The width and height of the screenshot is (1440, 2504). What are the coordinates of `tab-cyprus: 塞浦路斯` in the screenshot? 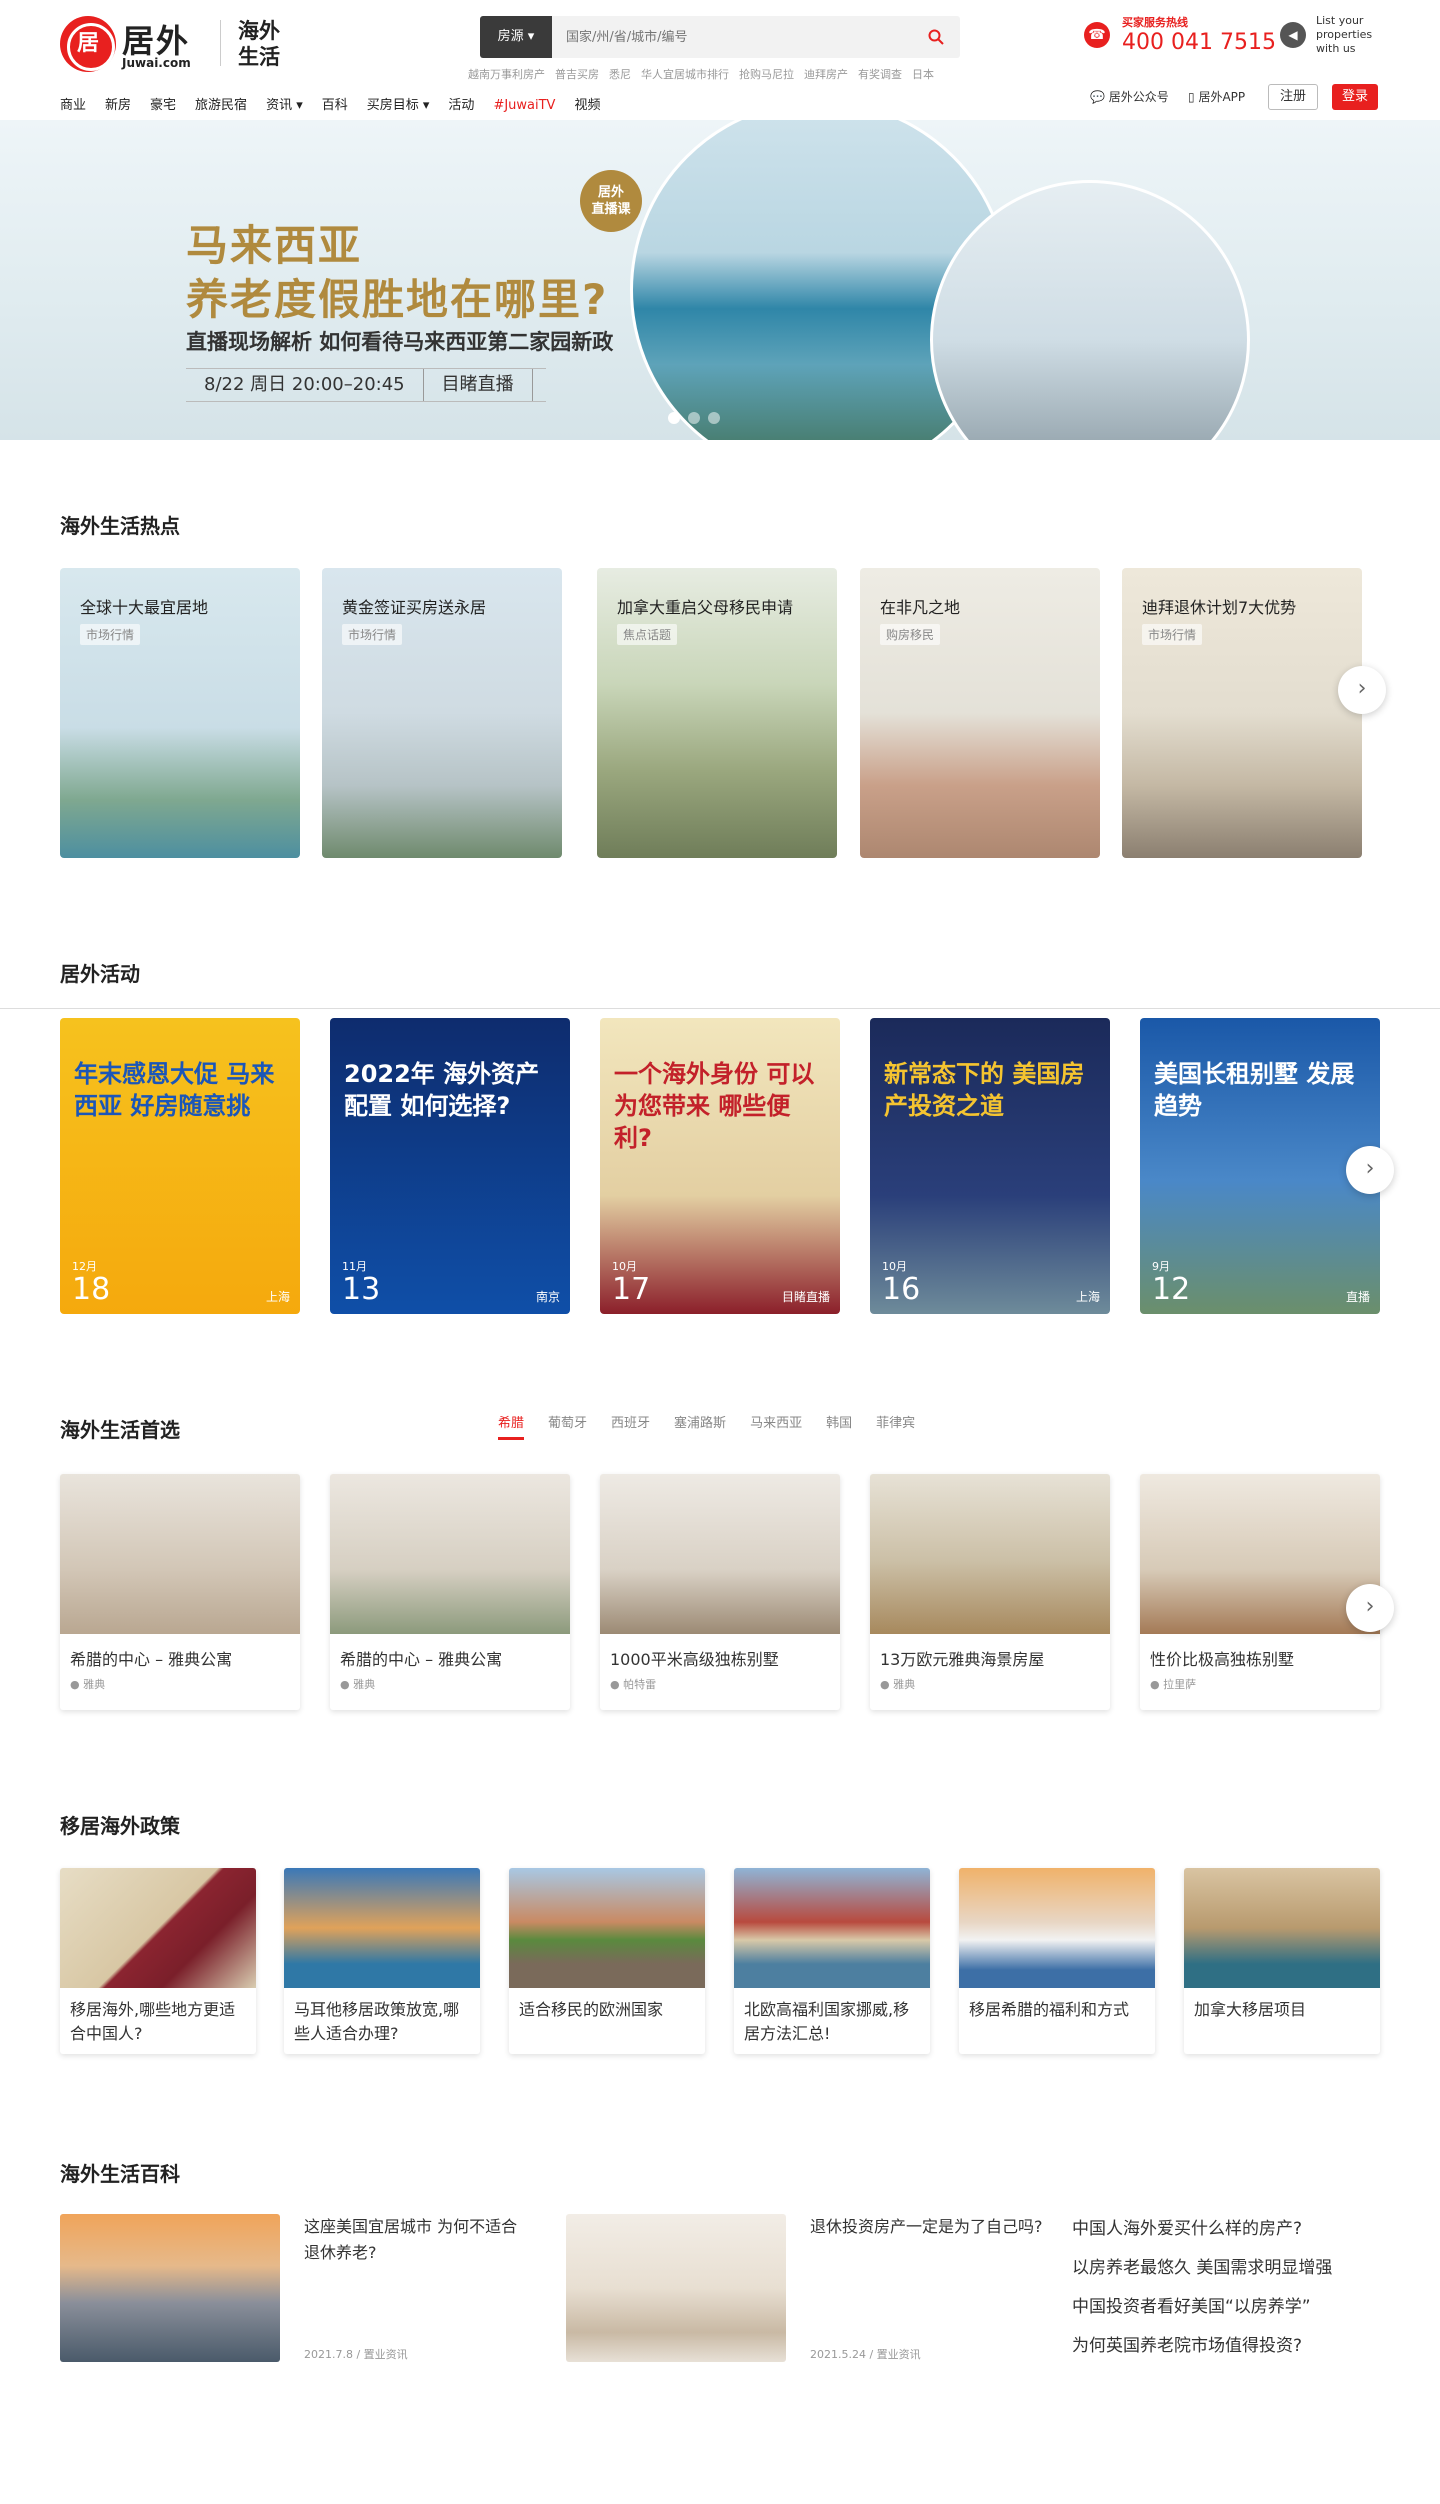 It's located at (700, 1421).